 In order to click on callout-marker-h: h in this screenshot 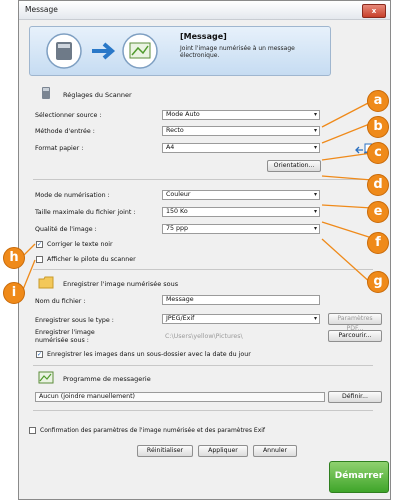, I will do `click(14, 258)`.